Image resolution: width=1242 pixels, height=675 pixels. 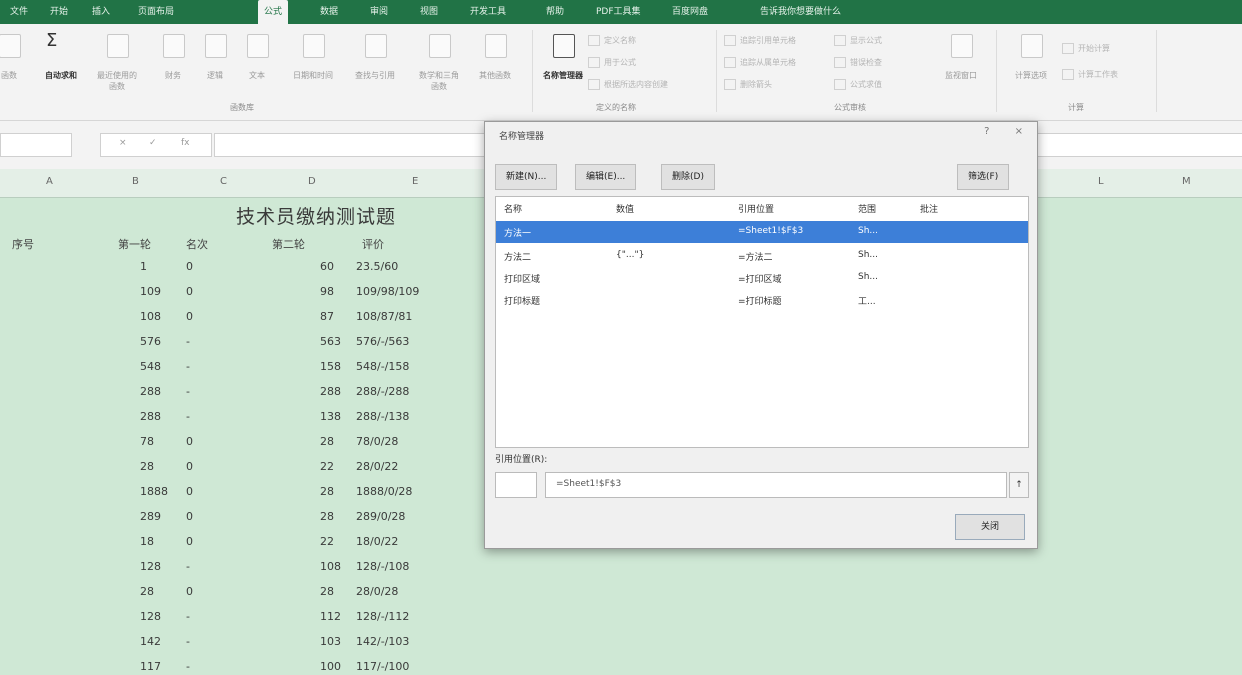 I want to click on calculation-options-button: 计算选项, so click(x=1031, y=62).